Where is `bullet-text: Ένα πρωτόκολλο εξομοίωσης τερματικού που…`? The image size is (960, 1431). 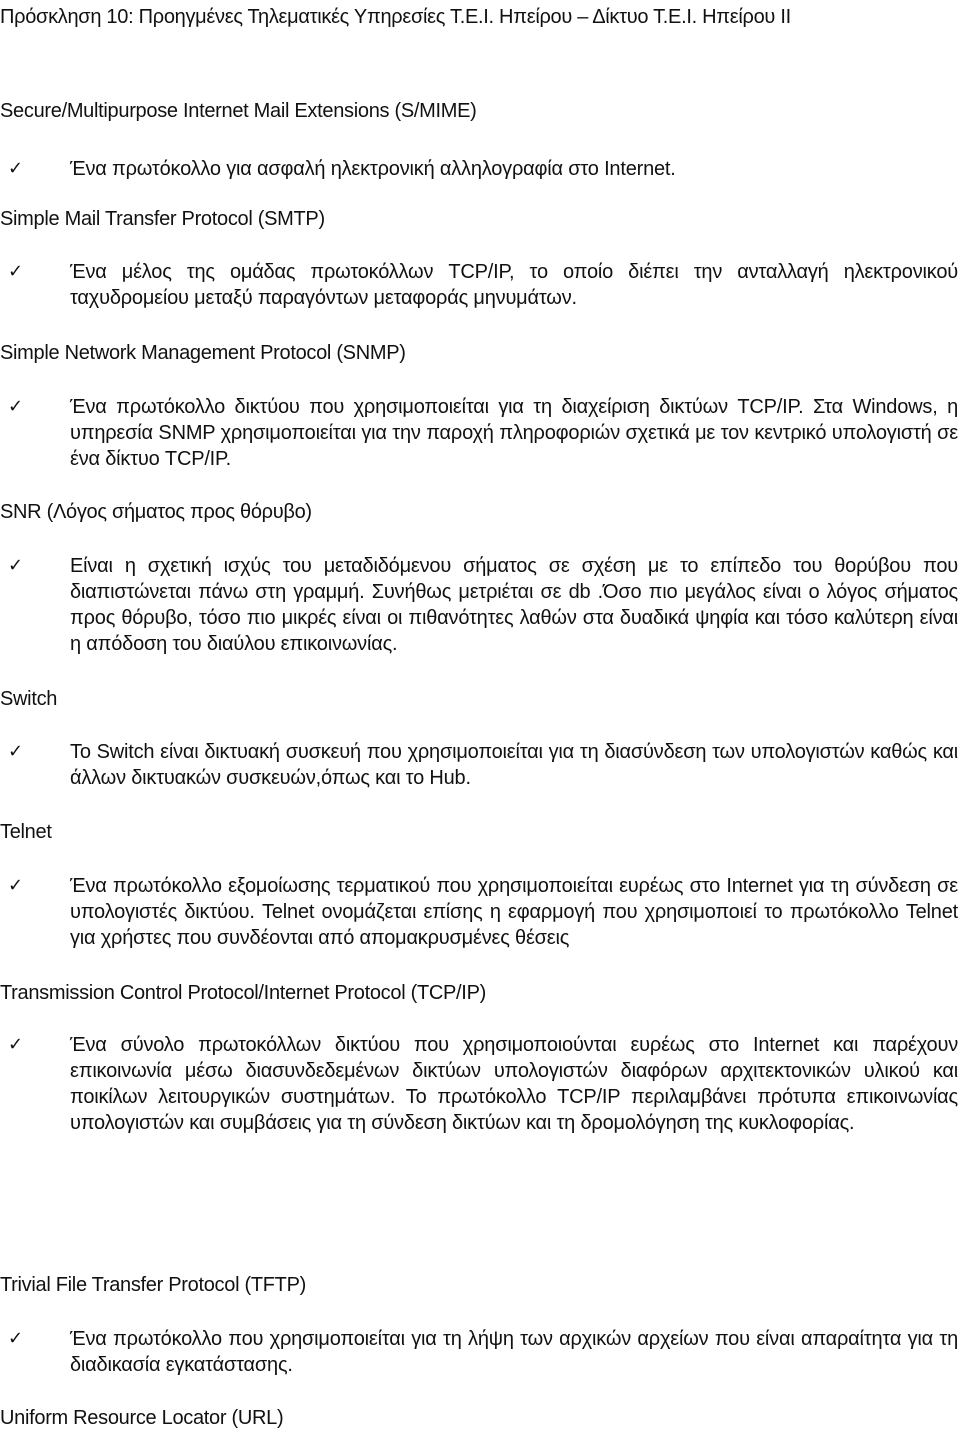 bullet-text: Ένα πρωτόκολλο εξομοίωσης τερματικού που… is located at coordinates (514, 912).